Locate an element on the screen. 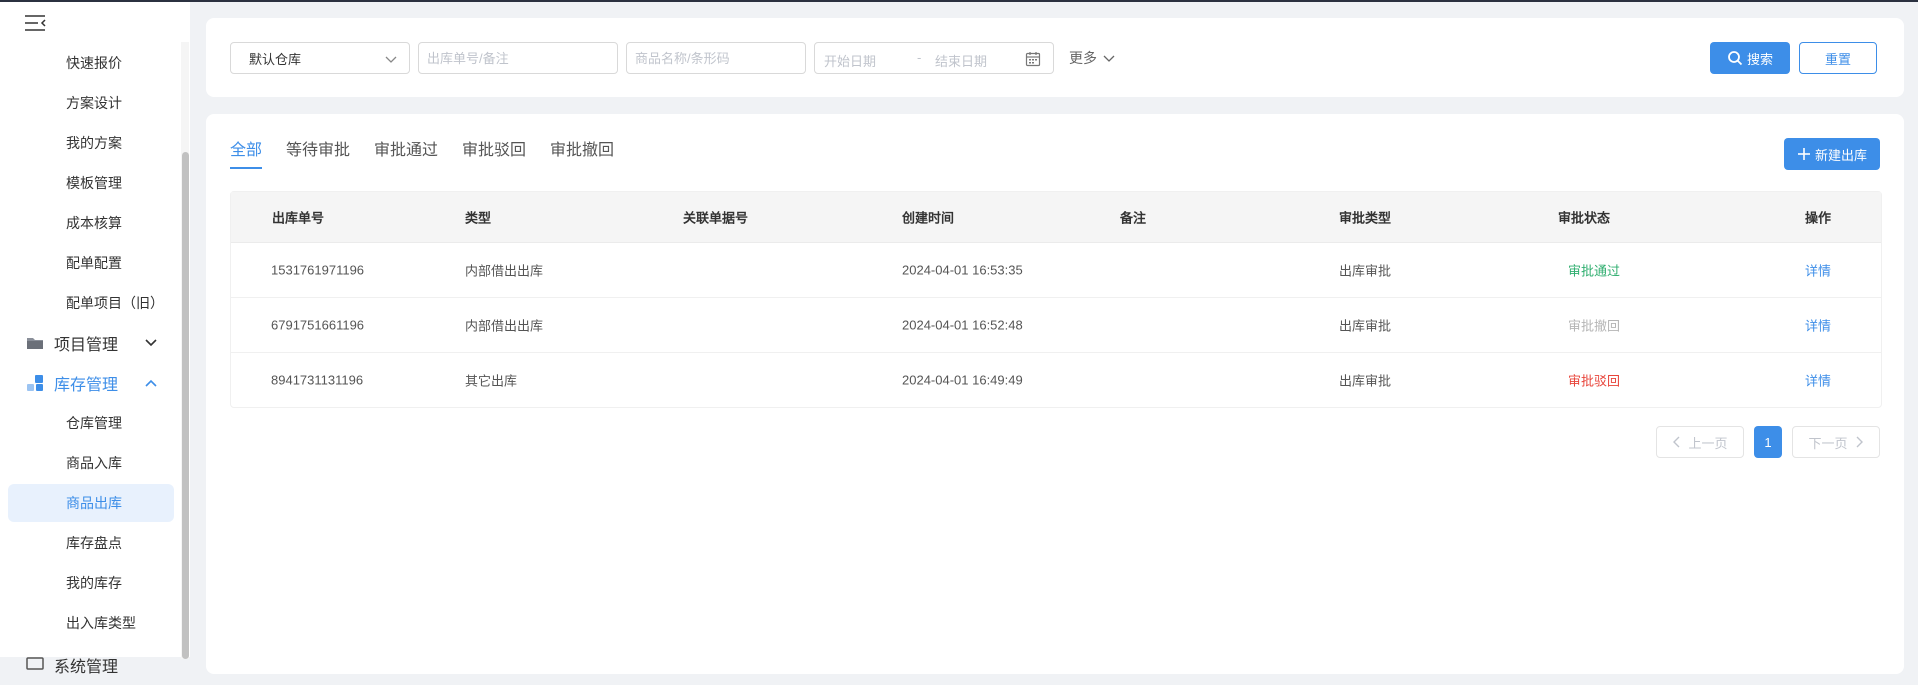 The image size is (1918, 685). sidebar-group-system: 系统管理 is located at coordinates (91, 665).